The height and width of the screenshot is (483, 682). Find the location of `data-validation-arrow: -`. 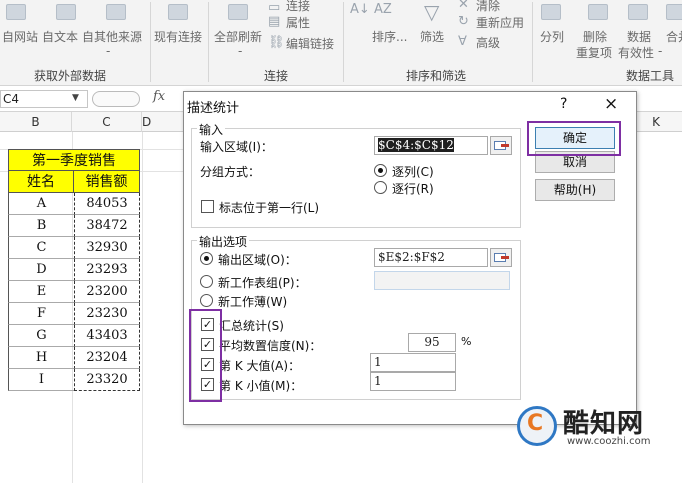

data-validation-arrow: - is located at coordinates (660, 51).